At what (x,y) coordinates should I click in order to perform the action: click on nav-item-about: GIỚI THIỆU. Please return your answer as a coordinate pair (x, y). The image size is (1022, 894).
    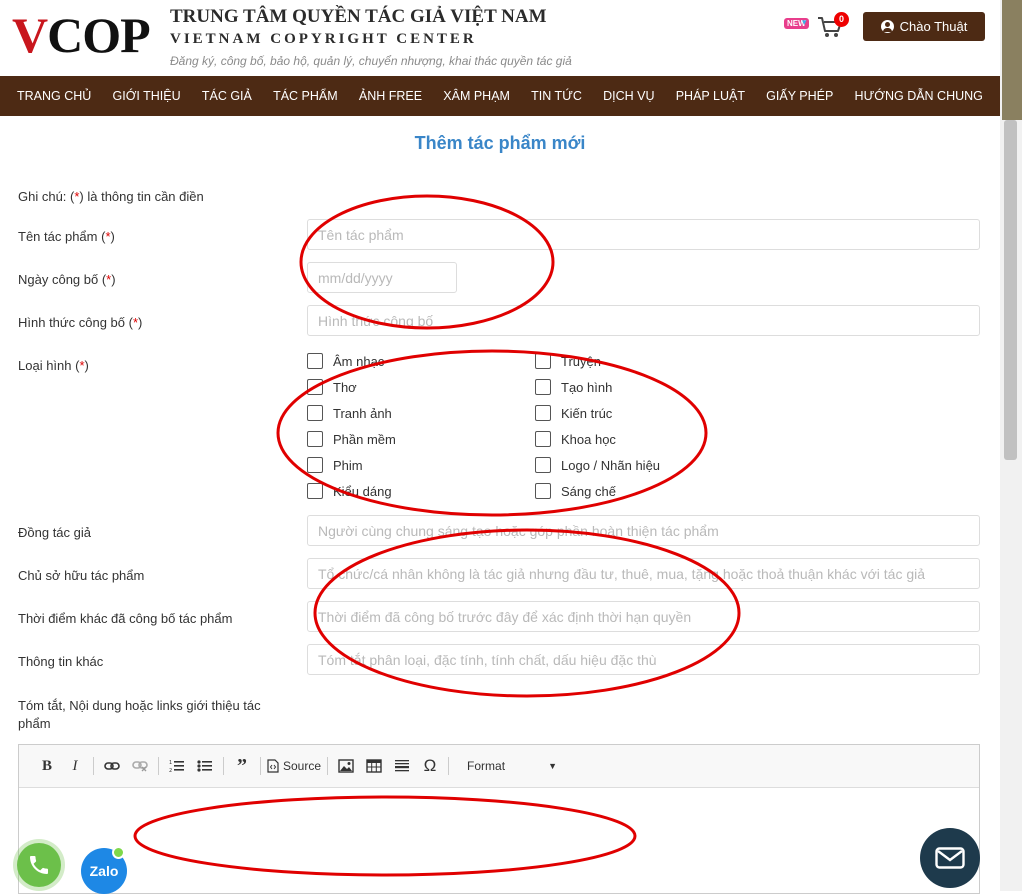
    Looking at the image, I should click on (147, 96).